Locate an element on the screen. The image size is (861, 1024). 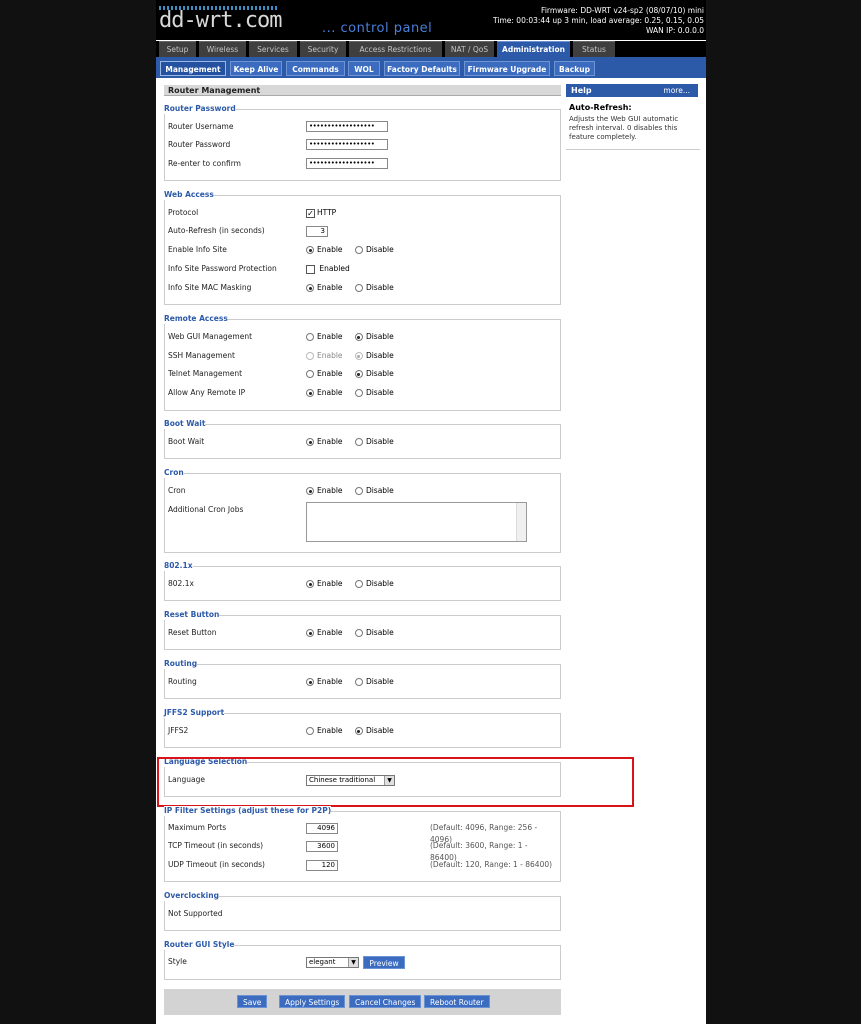
tab-services: Services is located at coordinates (273, 49).